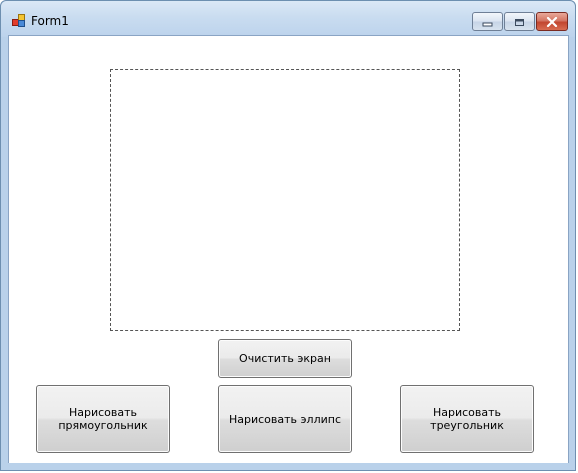 The height and width of the screenshot is (473, 578). I want to click on app-form-icon, so click(19, 20).